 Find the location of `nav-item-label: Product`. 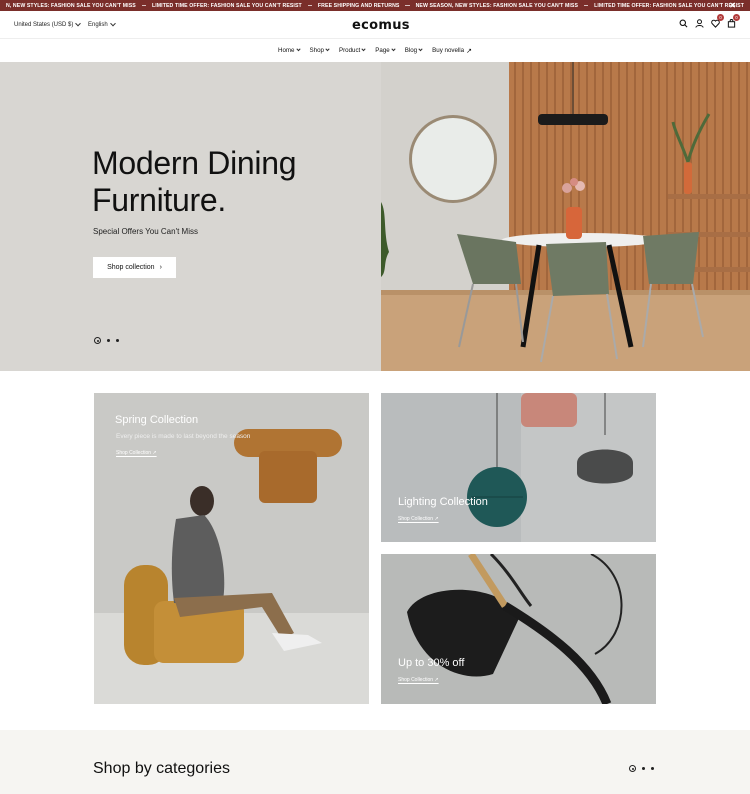

nav-item-label: Product is located at coordinates (349, 50).